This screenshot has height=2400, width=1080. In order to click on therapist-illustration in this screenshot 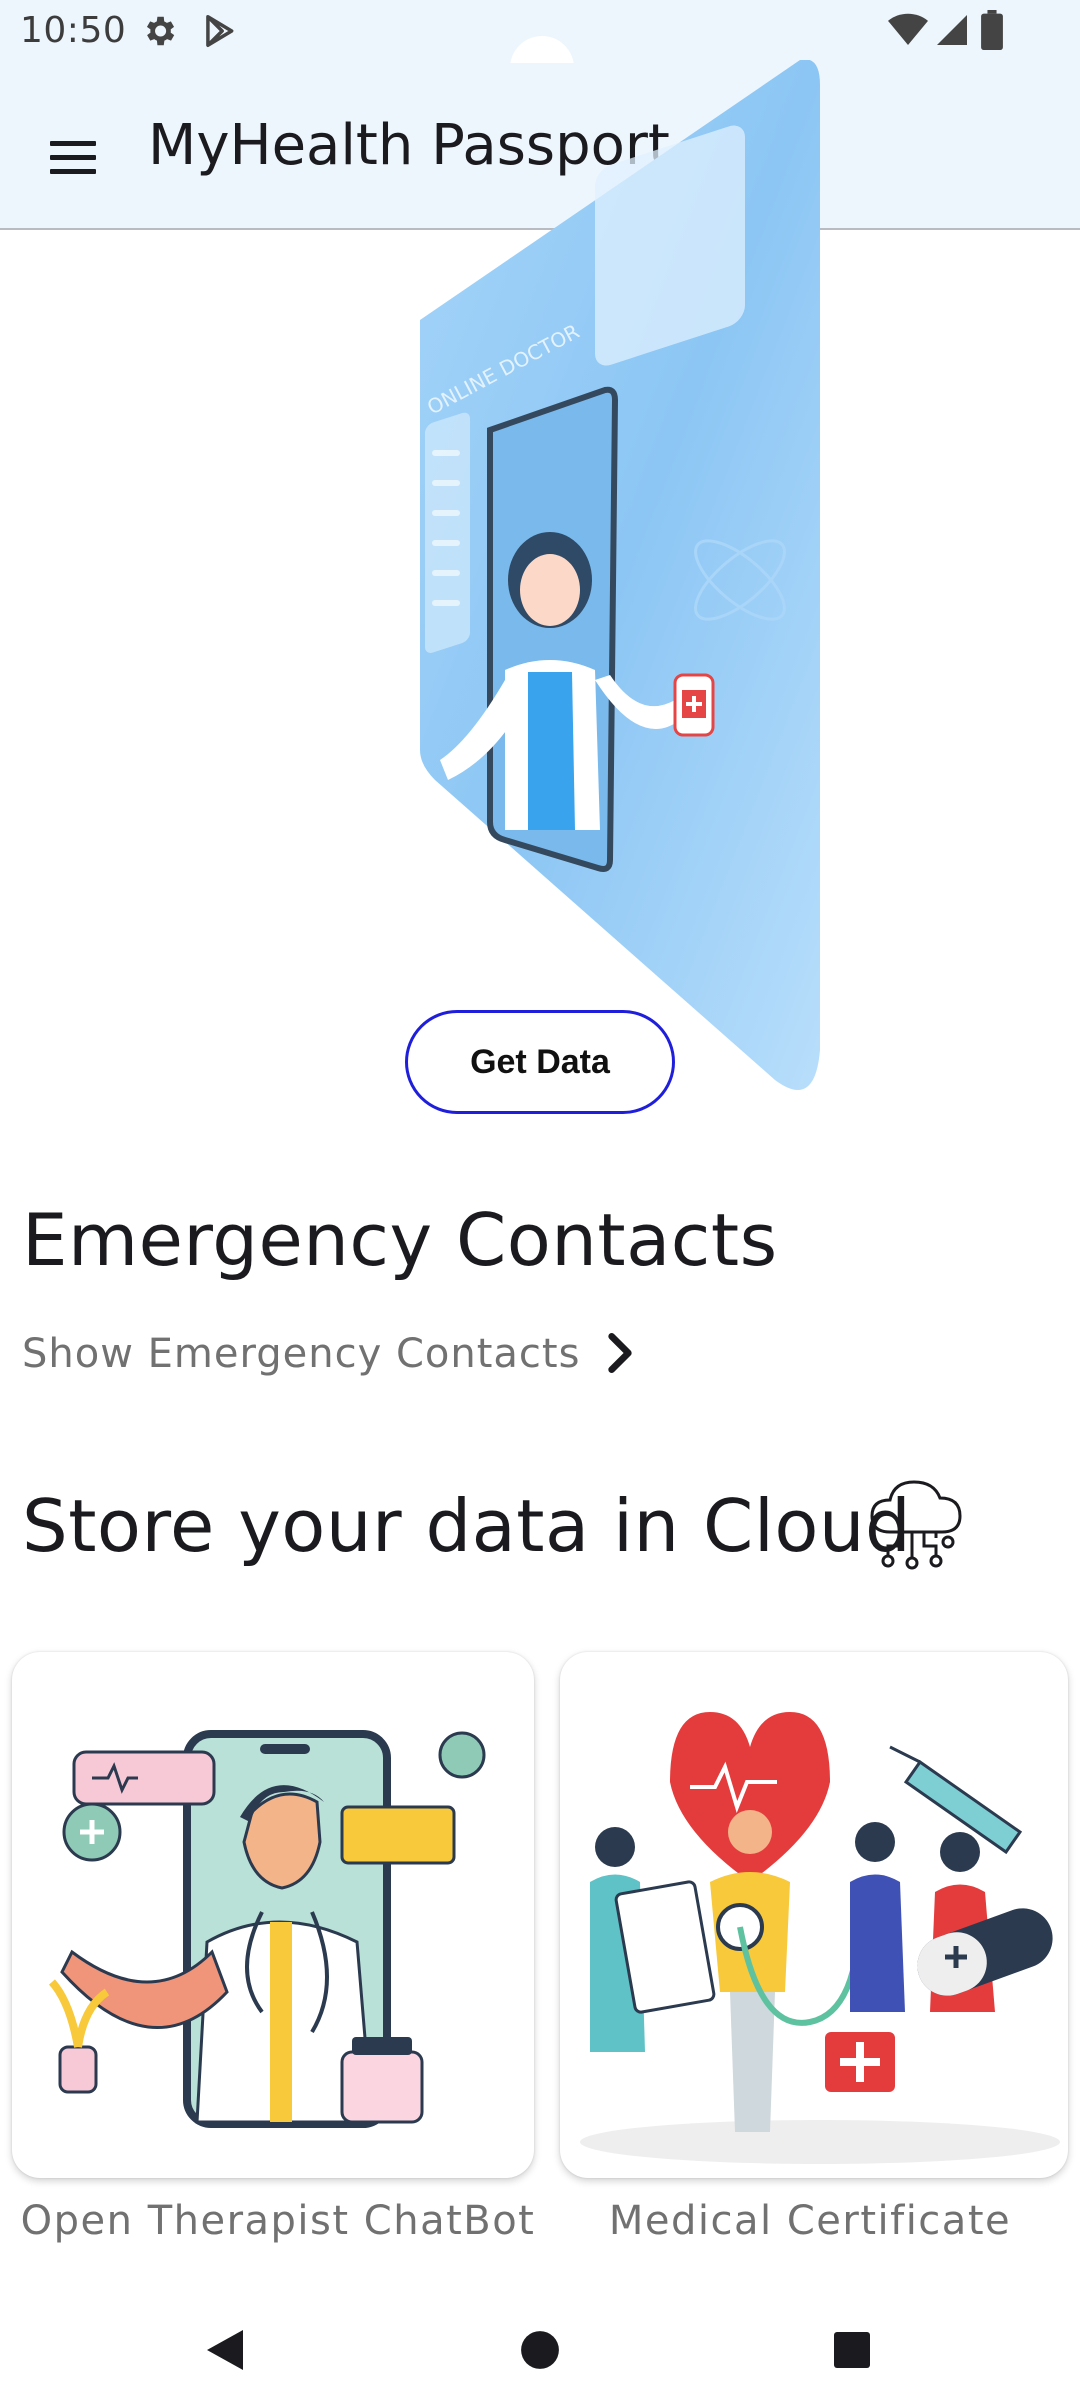, I will do `click(267, 1929)`.